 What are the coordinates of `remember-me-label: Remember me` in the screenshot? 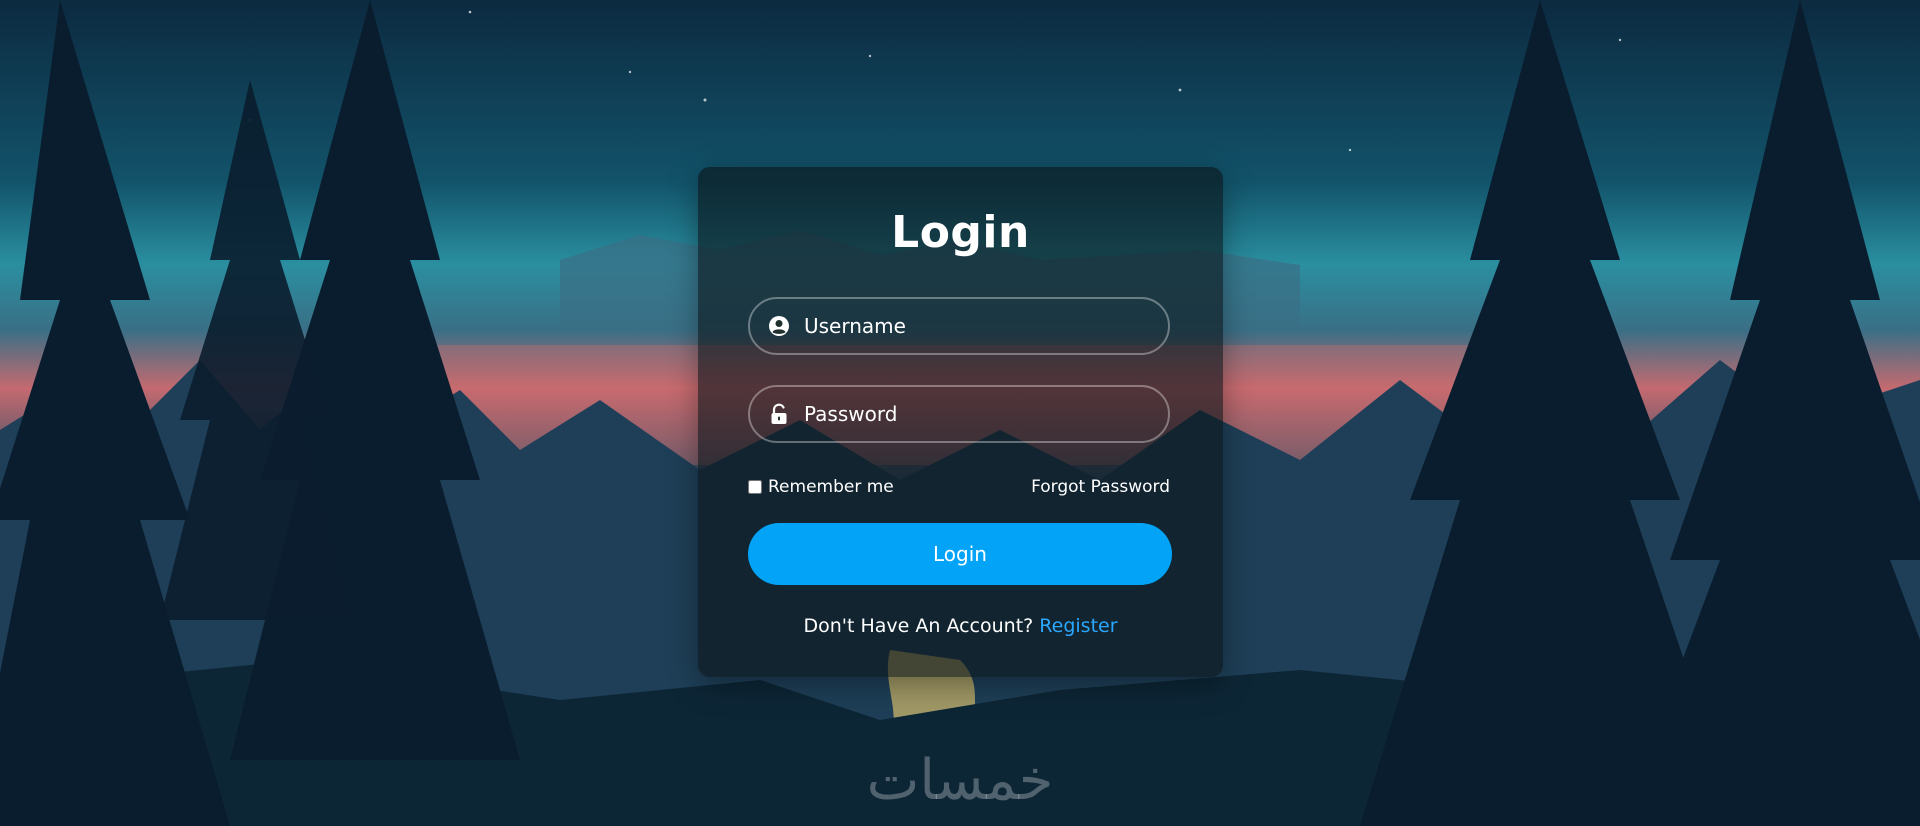 It's located at (831, 487).